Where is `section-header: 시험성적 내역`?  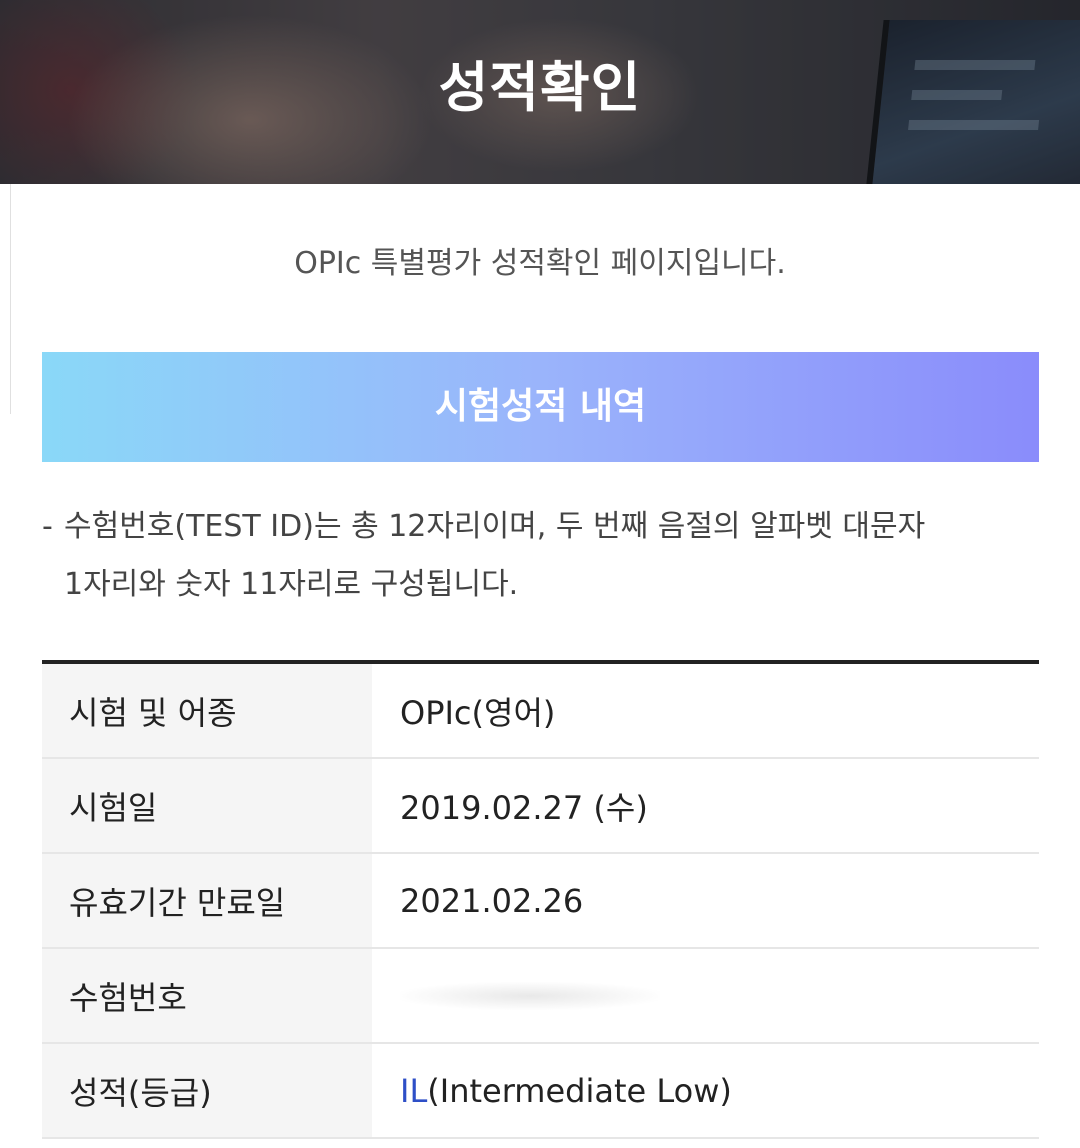
section-header: 시험성적 내역 is located at coordinates (540, 407).